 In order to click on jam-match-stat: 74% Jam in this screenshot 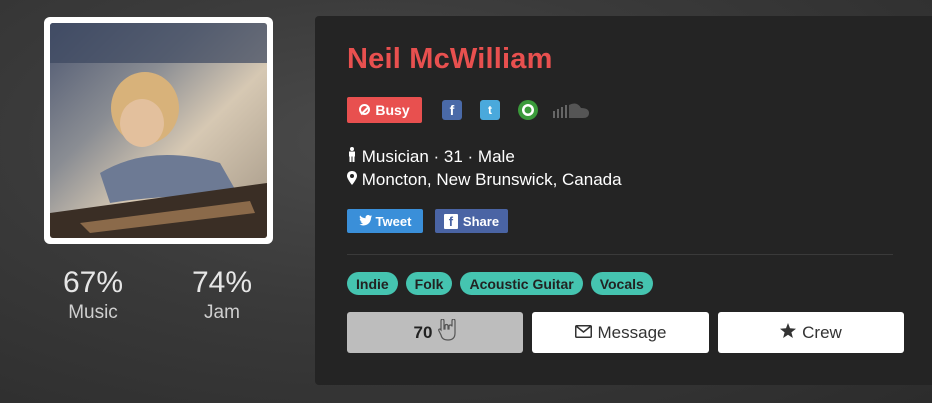, I will do `click(222, 296)`.